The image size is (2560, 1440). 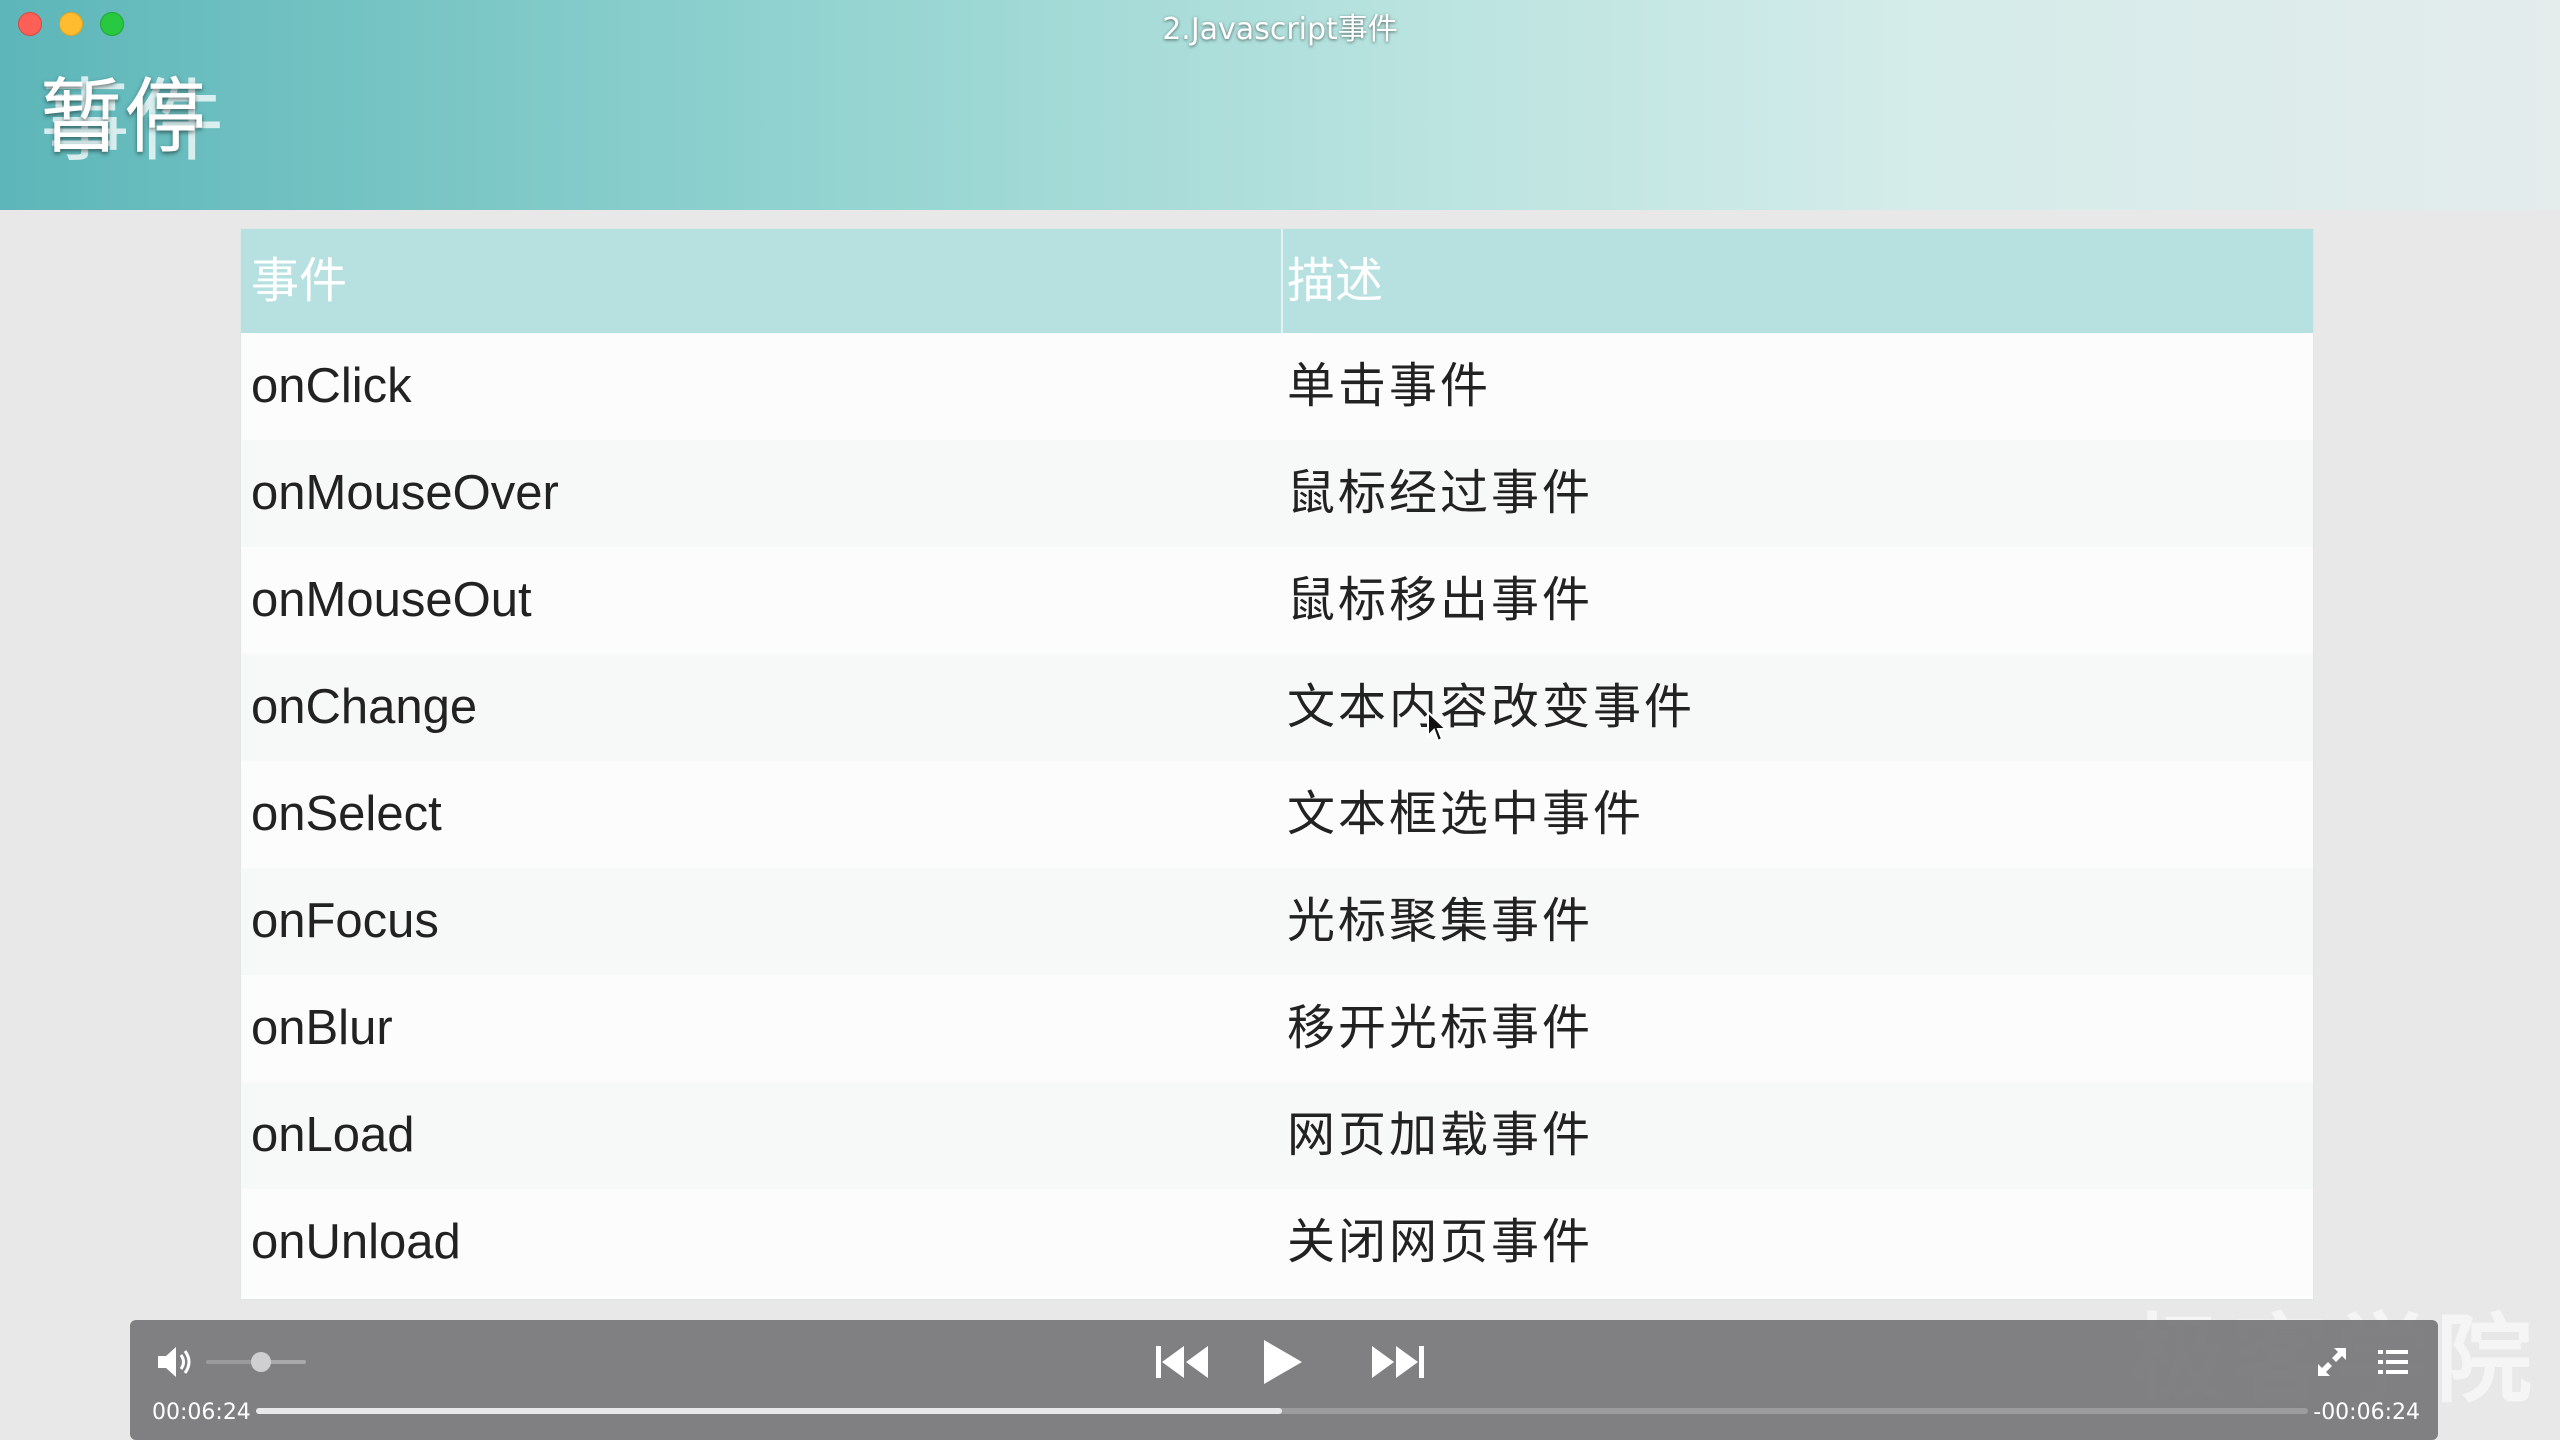 What do you see at coordinates (1277, 600) in the screenshot?
I see `table-row: onMouseOut 鼠标移出事件` at bounding box center [1277, 600].